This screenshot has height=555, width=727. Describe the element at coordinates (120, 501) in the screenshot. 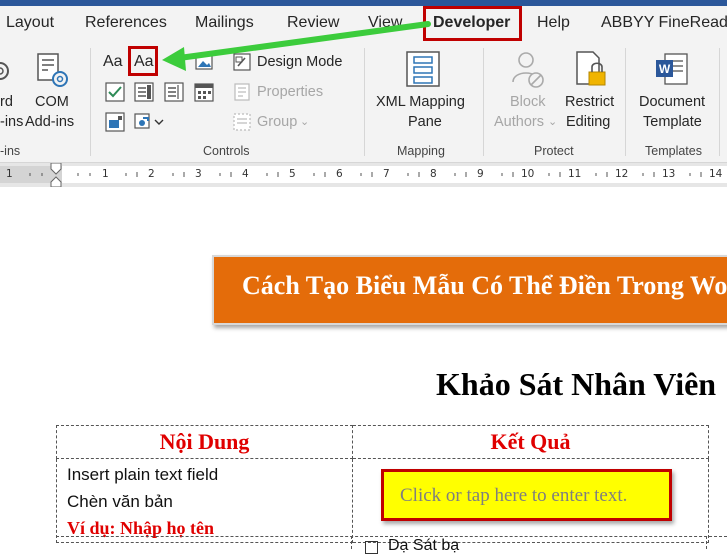

I see `row1-line-2: Chèn văn bản` at that location.